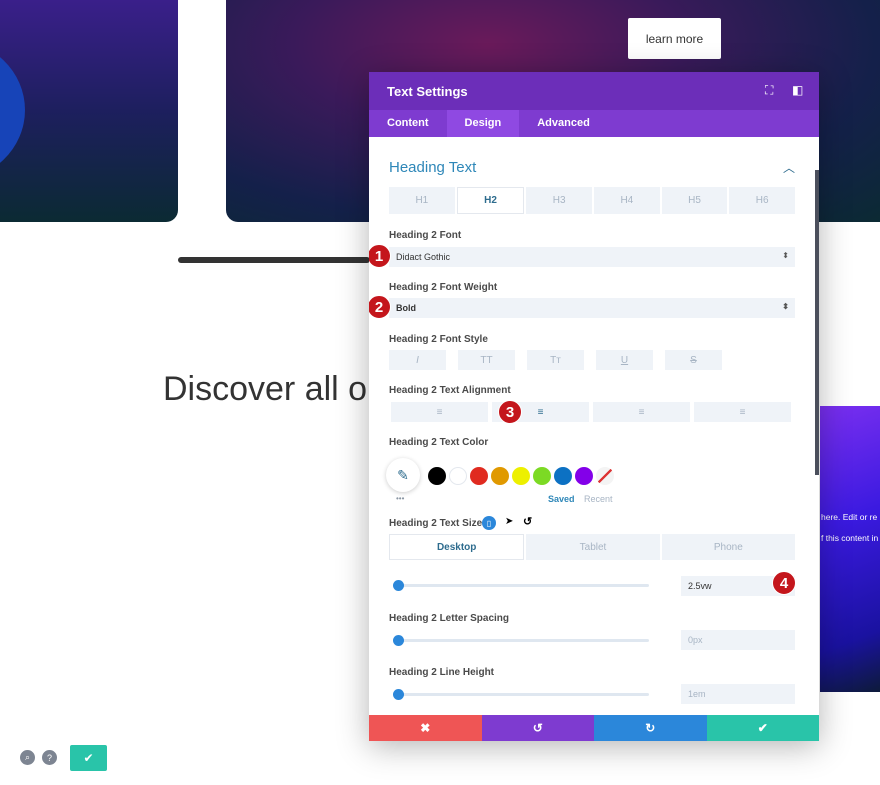  I want to click on swatch-orange, so click(500, 476).